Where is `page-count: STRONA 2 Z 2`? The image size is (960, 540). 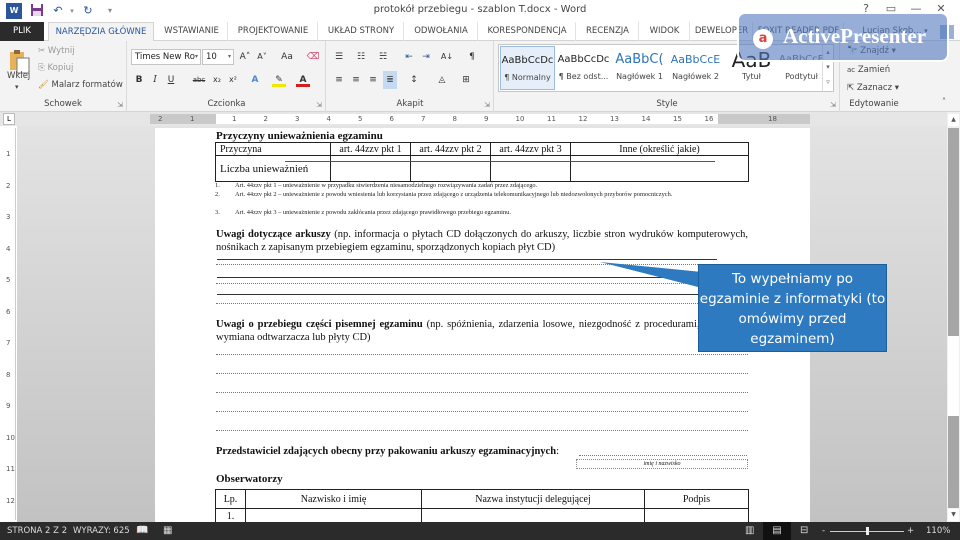 page-count: STRONA 2 Z 2 is located at coordinates (37, 531).